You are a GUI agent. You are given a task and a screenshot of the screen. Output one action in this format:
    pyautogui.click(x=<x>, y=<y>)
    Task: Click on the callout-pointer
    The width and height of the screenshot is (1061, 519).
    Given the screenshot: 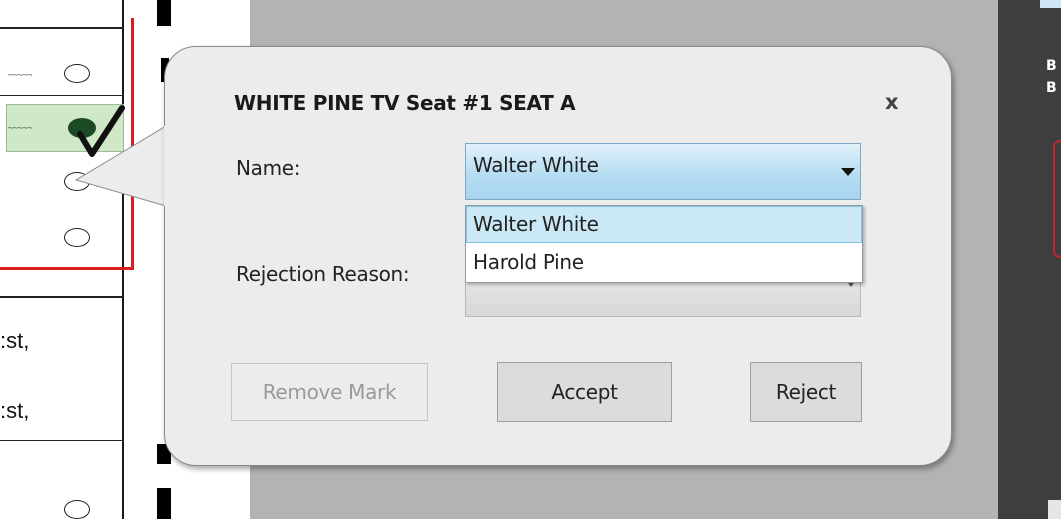 What is the action you would take?
    pyautogui.click(x=120, y=166)
    